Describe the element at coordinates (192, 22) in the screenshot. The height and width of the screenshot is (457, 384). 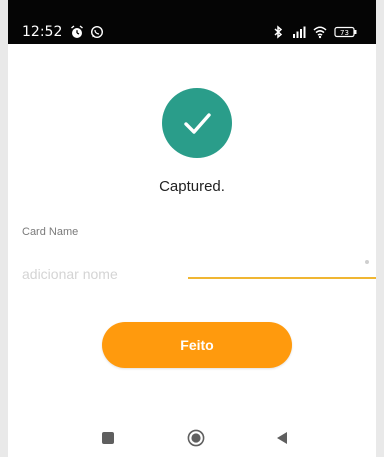
I see `status-bar: 12:52 73` at that location.